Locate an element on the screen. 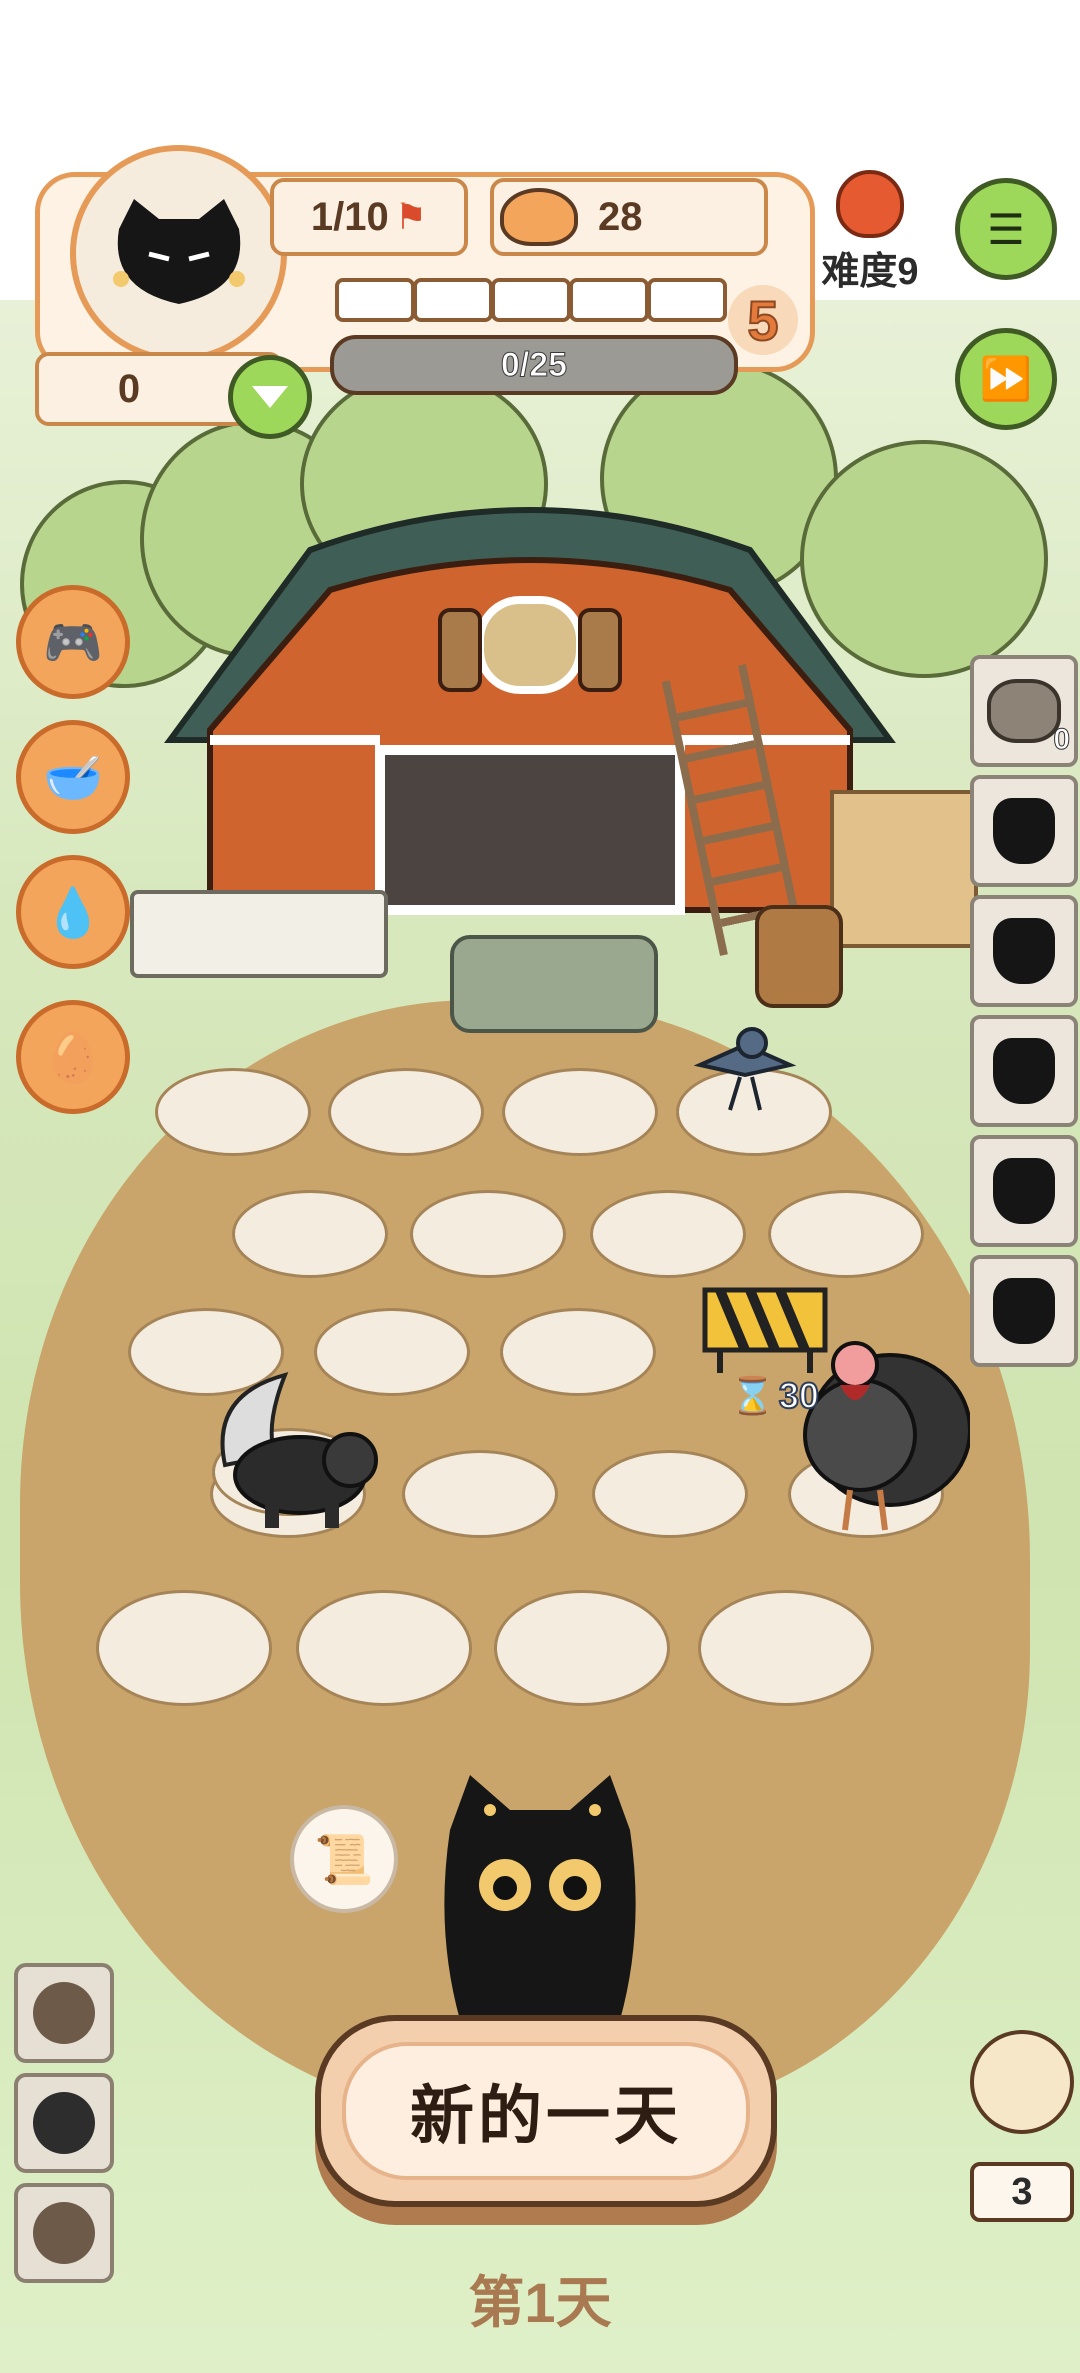  water-bowl-button: 💧 is located at coordinates (73, 912).